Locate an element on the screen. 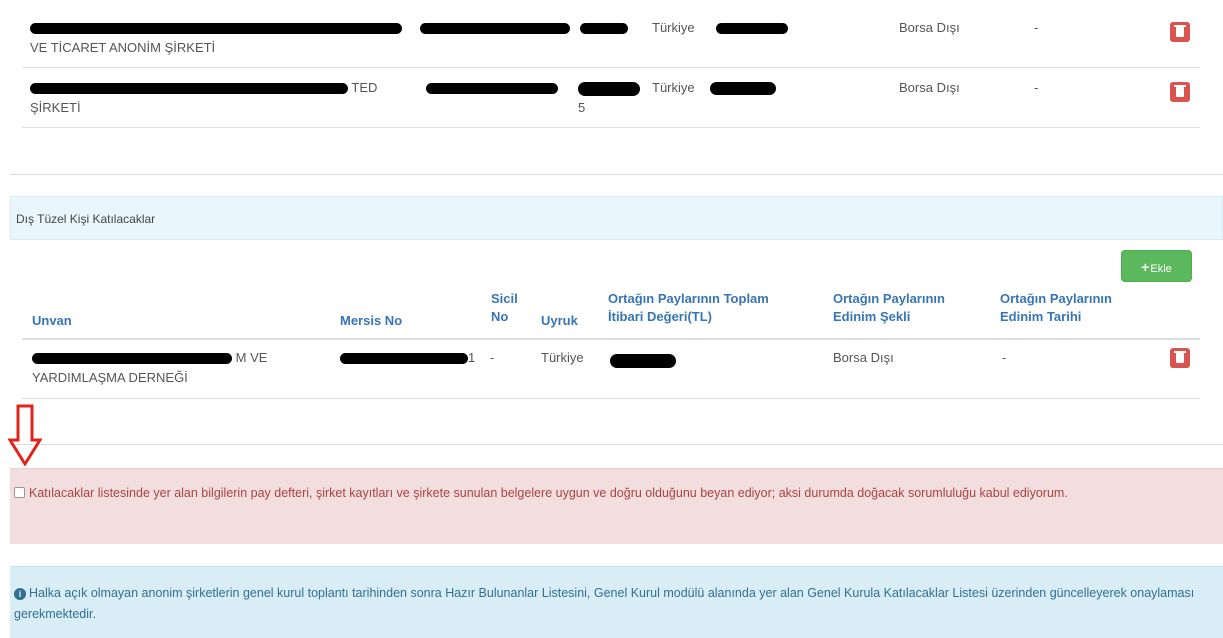  mersis-text: 1 is located at coordinates (472, 357).